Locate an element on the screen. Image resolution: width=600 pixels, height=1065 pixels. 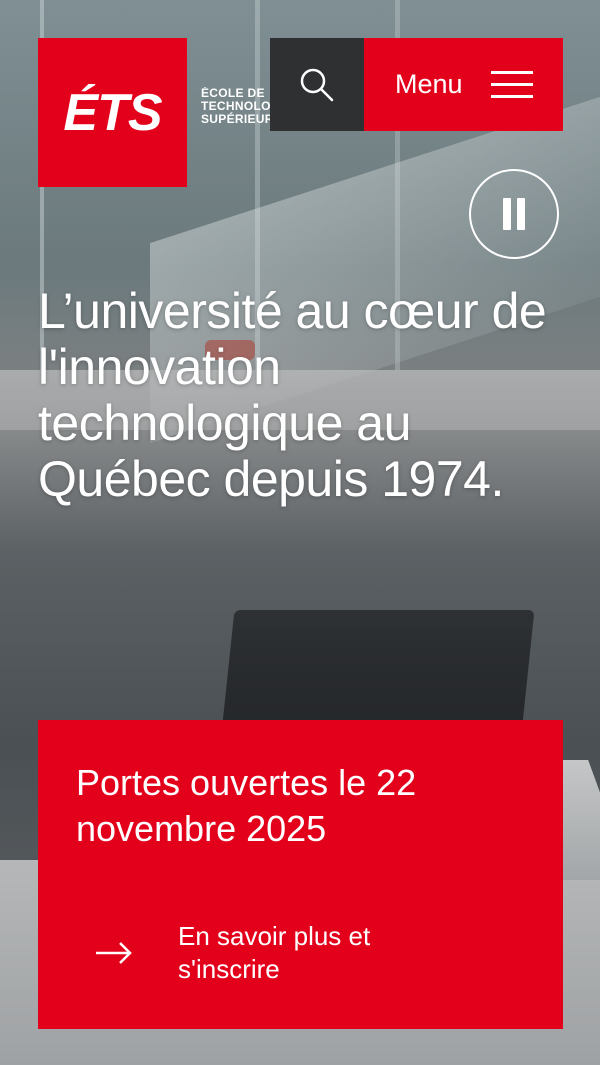
logo-mark: ÉTS is located at coordinates (112, 112).